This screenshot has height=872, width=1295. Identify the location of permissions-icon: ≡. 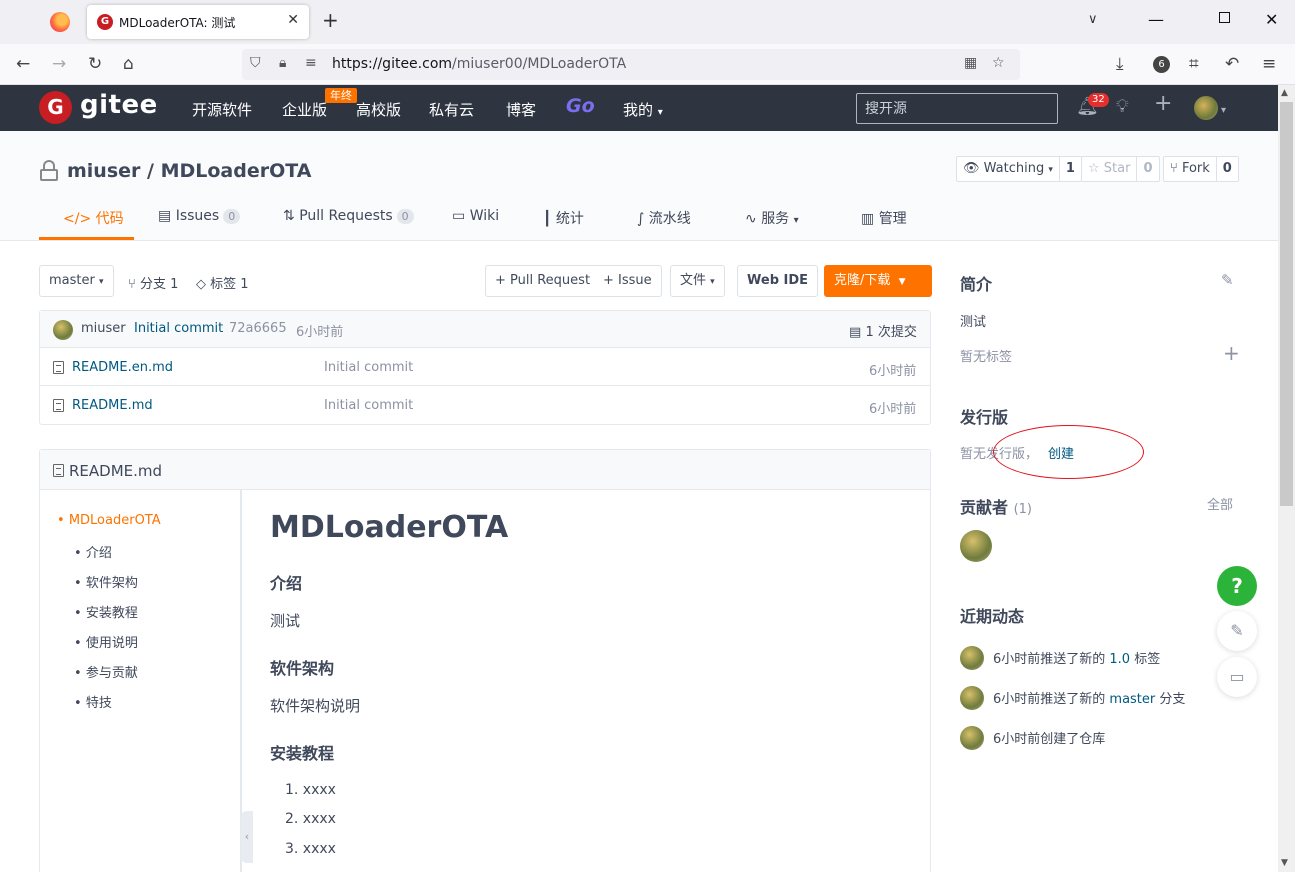
(311, 63).